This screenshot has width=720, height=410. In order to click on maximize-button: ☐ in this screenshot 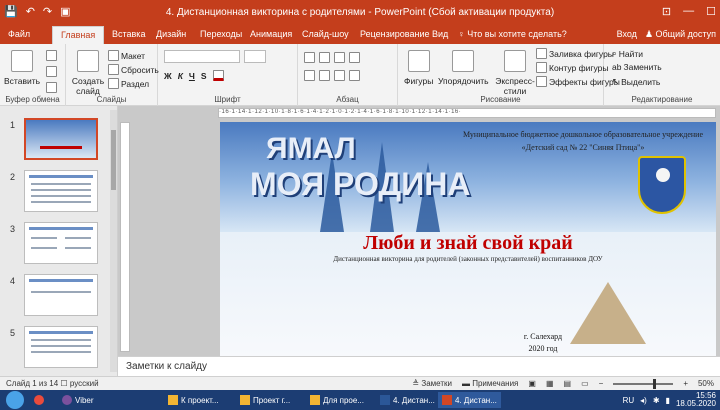, I will do `click(711, 11)`.